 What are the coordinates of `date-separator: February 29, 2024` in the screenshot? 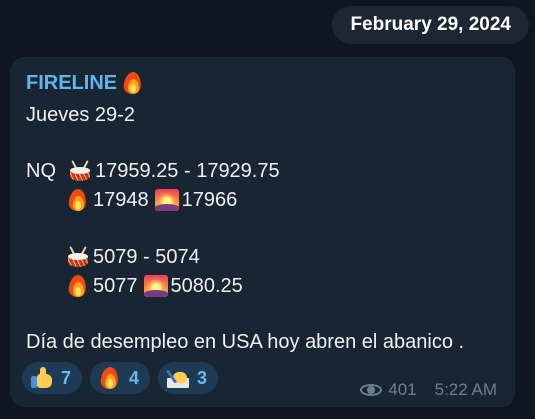 It's located at (430, 25).